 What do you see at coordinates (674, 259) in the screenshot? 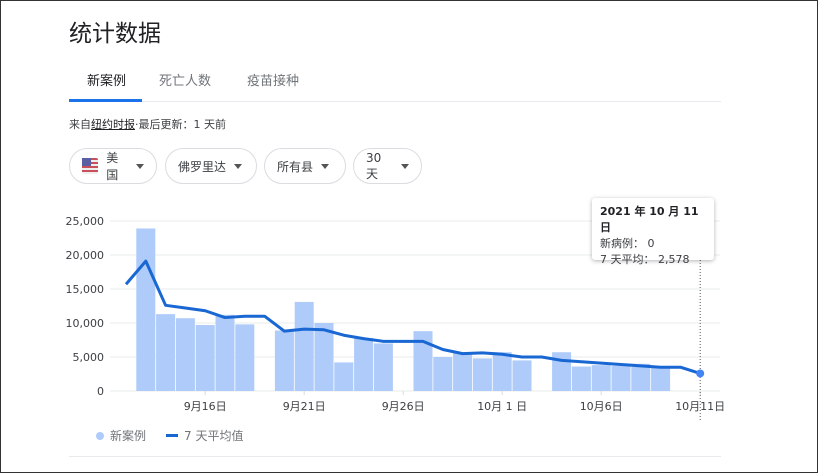
I see `tooltip-avg-value: 2,578` at bounding box center [674, 259].